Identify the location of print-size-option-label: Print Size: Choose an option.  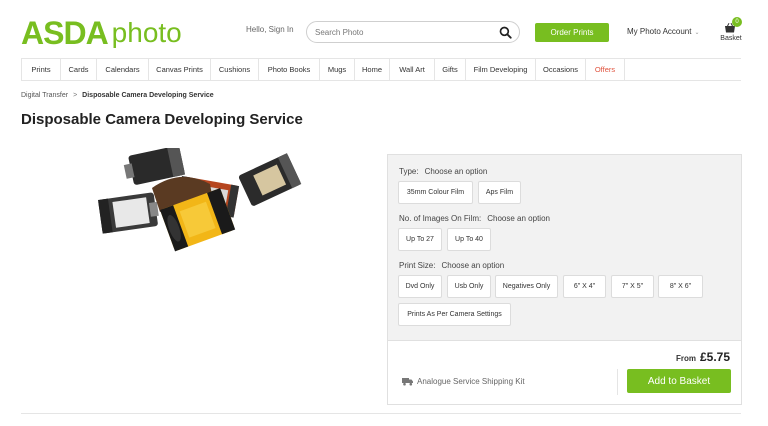
(451, 265).